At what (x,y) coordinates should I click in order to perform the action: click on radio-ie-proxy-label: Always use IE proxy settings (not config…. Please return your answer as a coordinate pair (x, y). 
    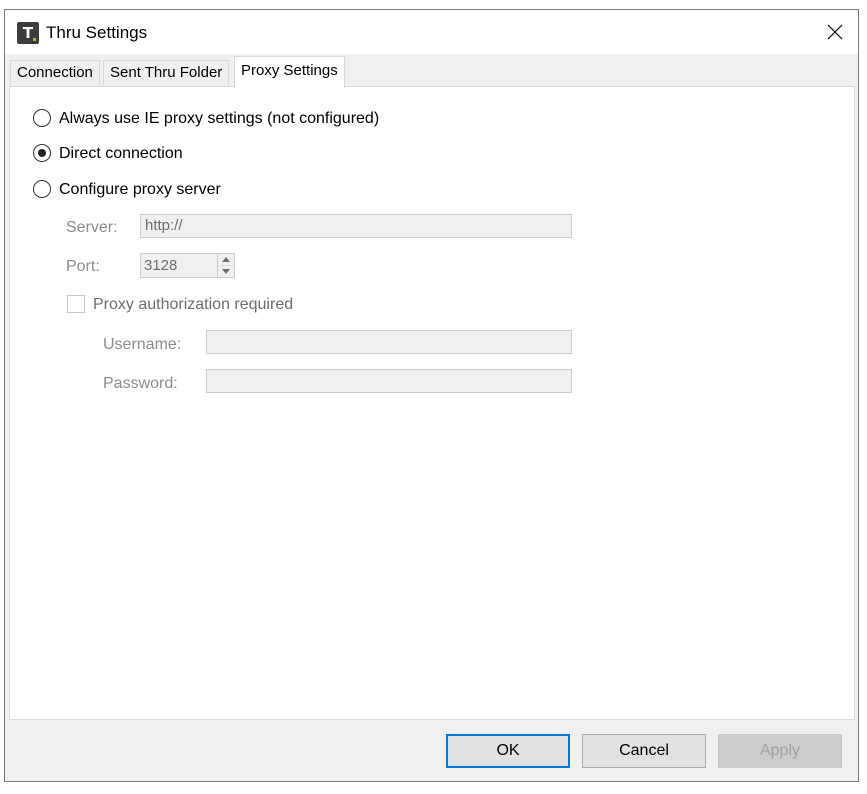
    Looking at the image, I should click on (219, 118).